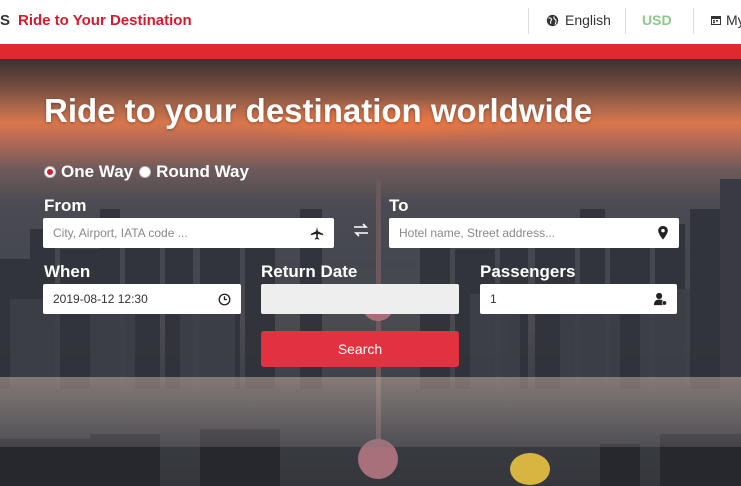 This screenshot has height=486, width=741. I want to click on when-input: 2019-08-12 12:30, so click(142, 299).